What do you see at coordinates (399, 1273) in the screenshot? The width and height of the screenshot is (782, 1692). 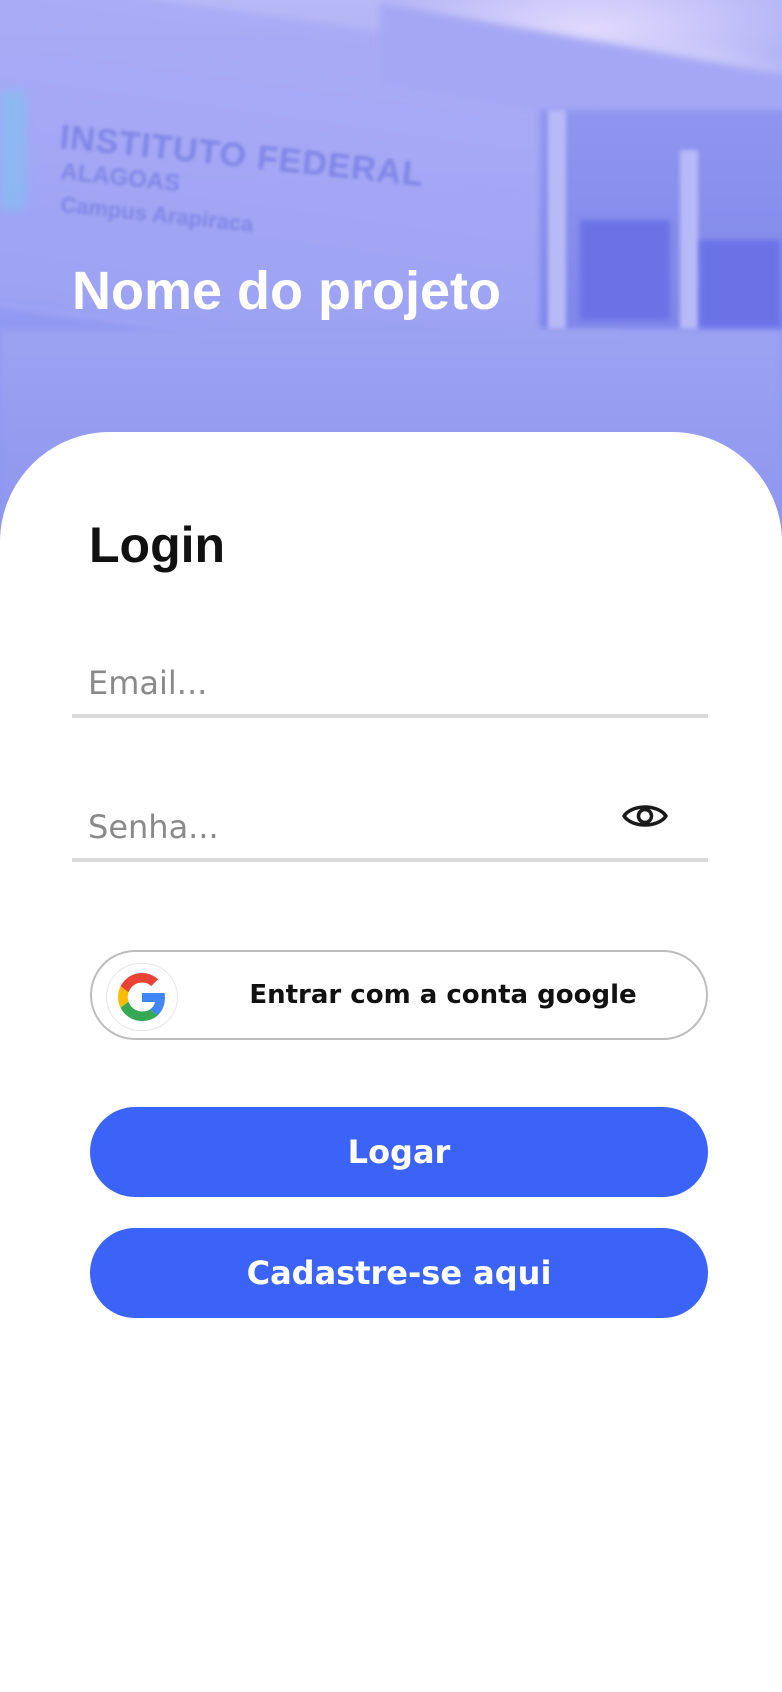 I see `register-button: Cadastre-se aqui` at bounding box center [399, 1273].